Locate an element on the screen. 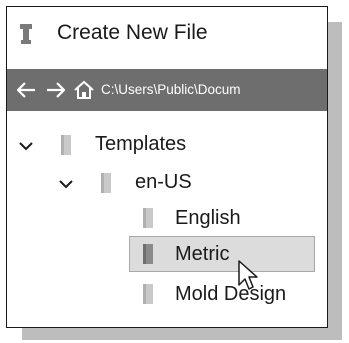 Image resolution: width=349 pixels, height=343 pixels. back-arrow-icon is located at coordinates (26, 90).